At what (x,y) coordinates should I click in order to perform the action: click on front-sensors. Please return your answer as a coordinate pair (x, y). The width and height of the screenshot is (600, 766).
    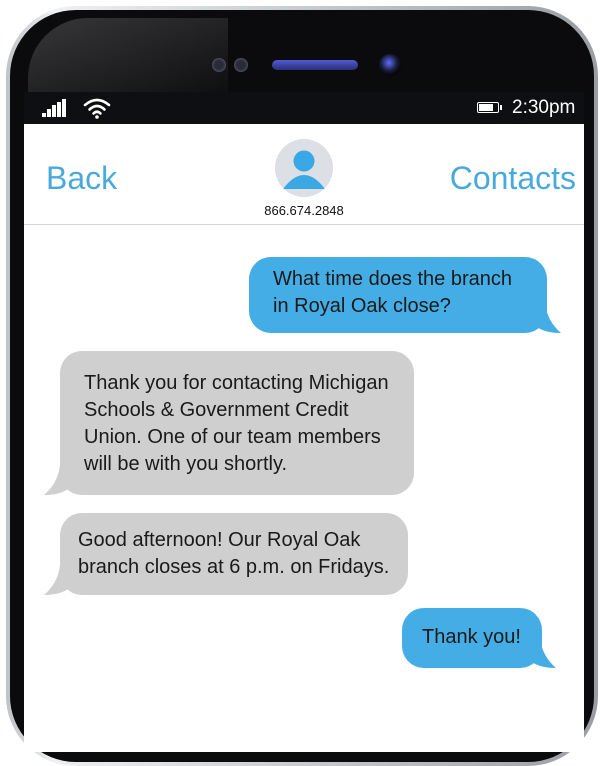
    Looking at the image, I should click on (302, 65).